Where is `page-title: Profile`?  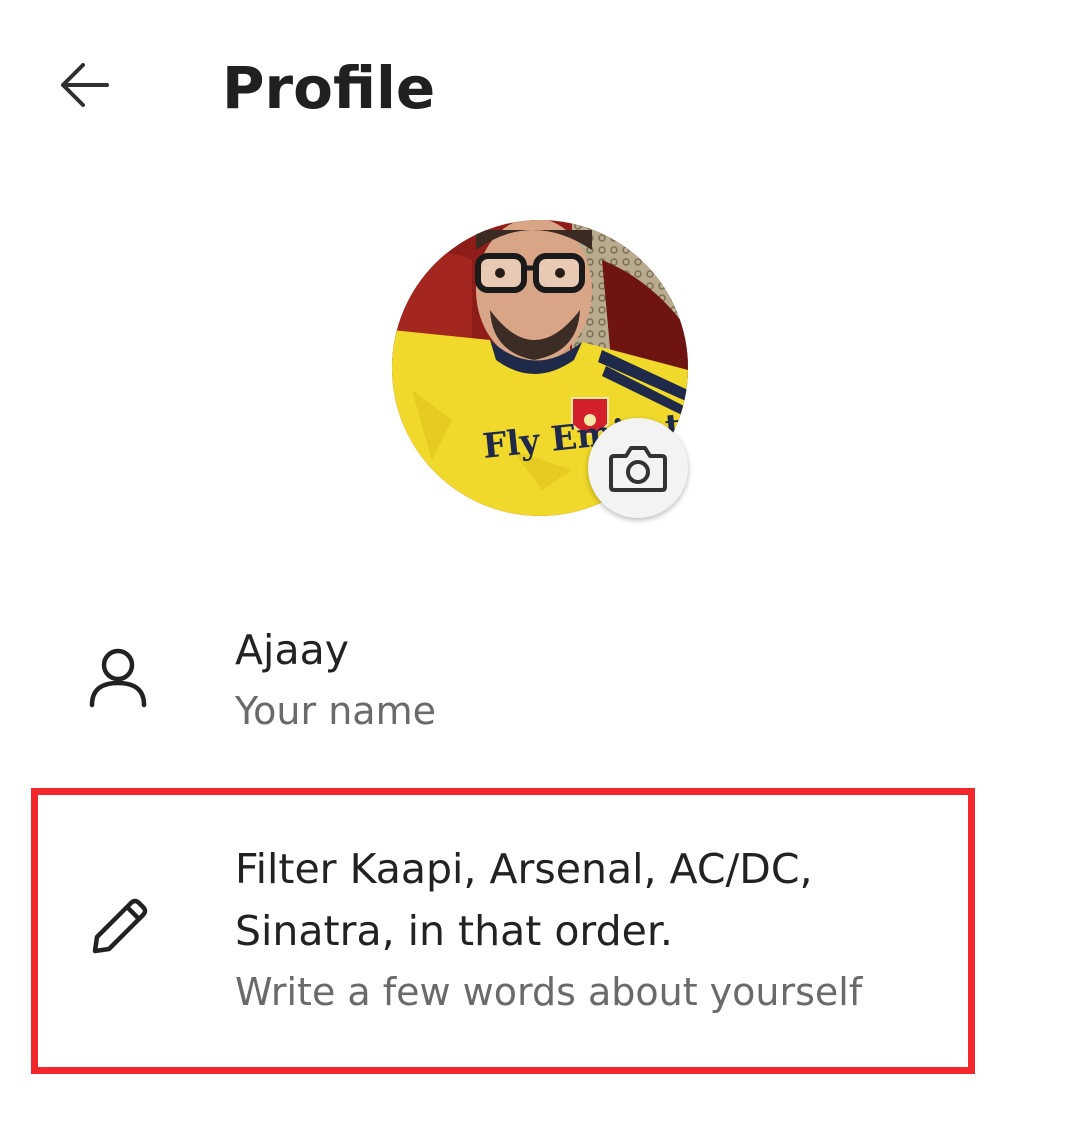
page-title: Profile is located at coordinates (329, 88).